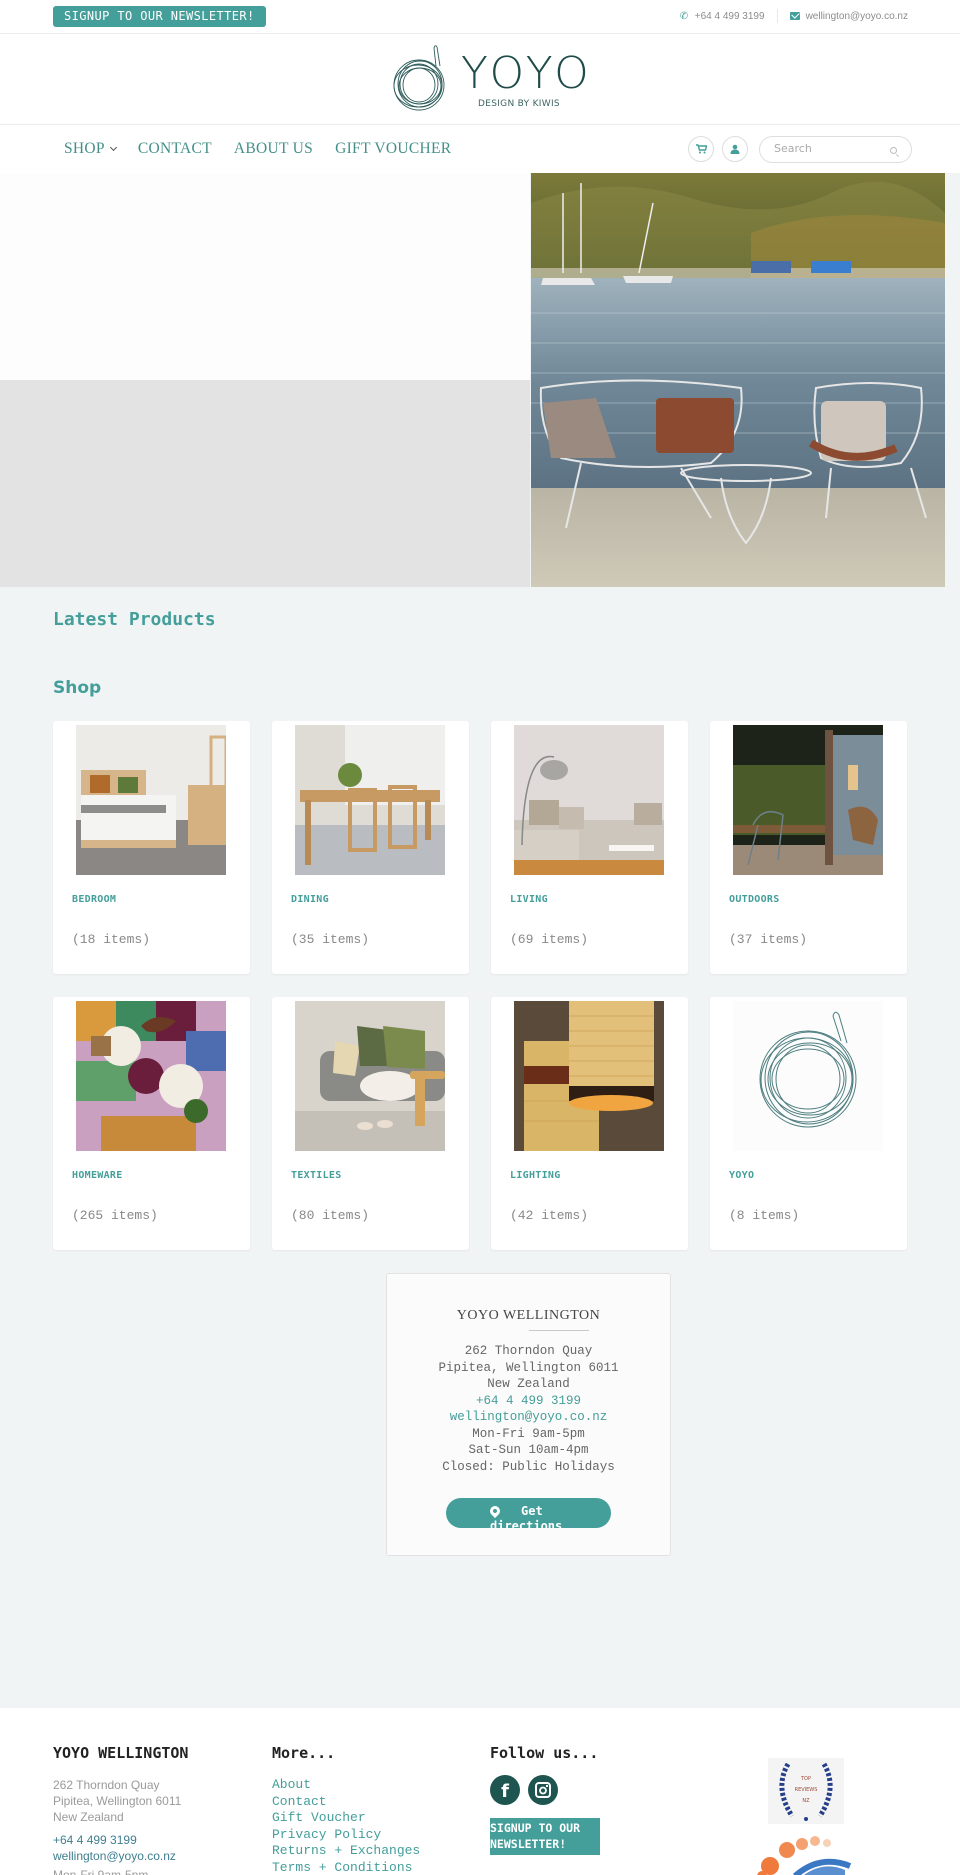 The height and width of the screenshot is (1875, 960). I want to click on yoyo-logo: YOYO DESIGN BY KIWIS, so click(488, 79).